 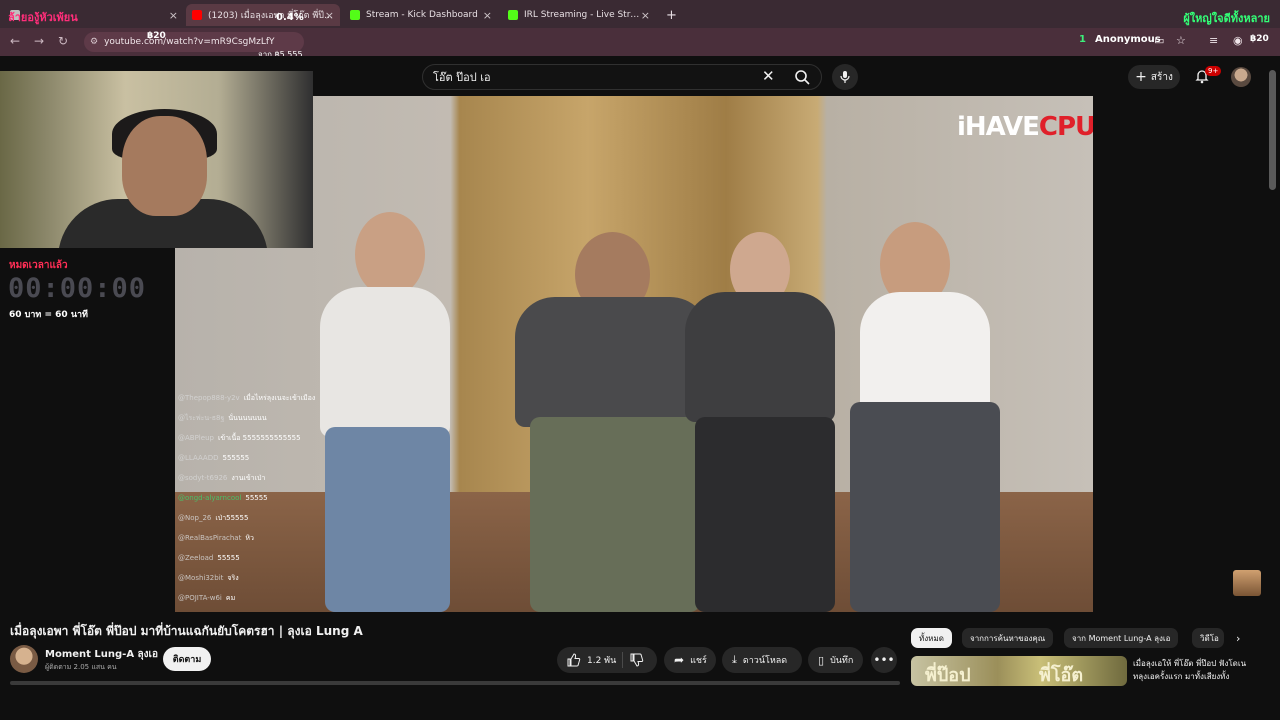 I want to click on overlay-donor-amount: ฿20, so click(x=1259, y=39).